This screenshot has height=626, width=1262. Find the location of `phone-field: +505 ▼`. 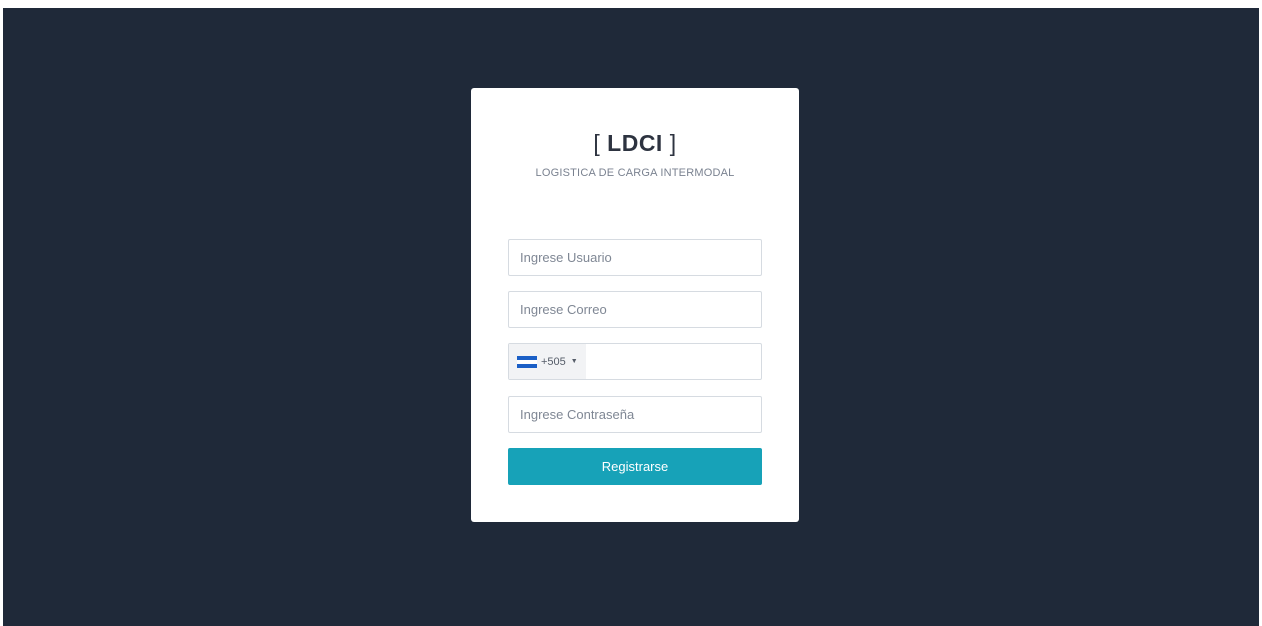

phone-field: +505 ▼ is located at coordinates (635, 361).